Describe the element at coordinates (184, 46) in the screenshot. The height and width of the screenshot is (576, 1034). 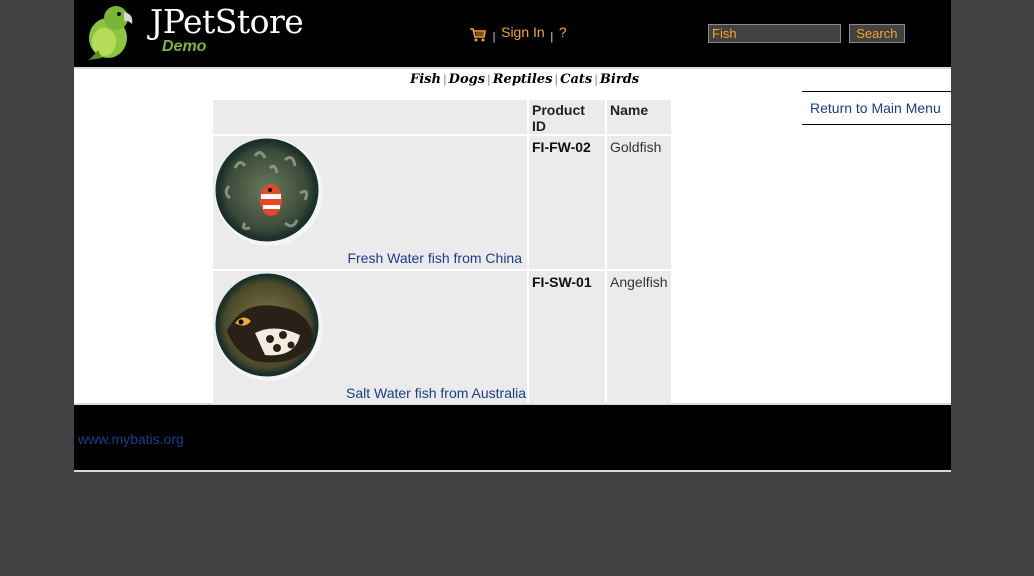
I see `logo-subtitle: Demo` at that location.